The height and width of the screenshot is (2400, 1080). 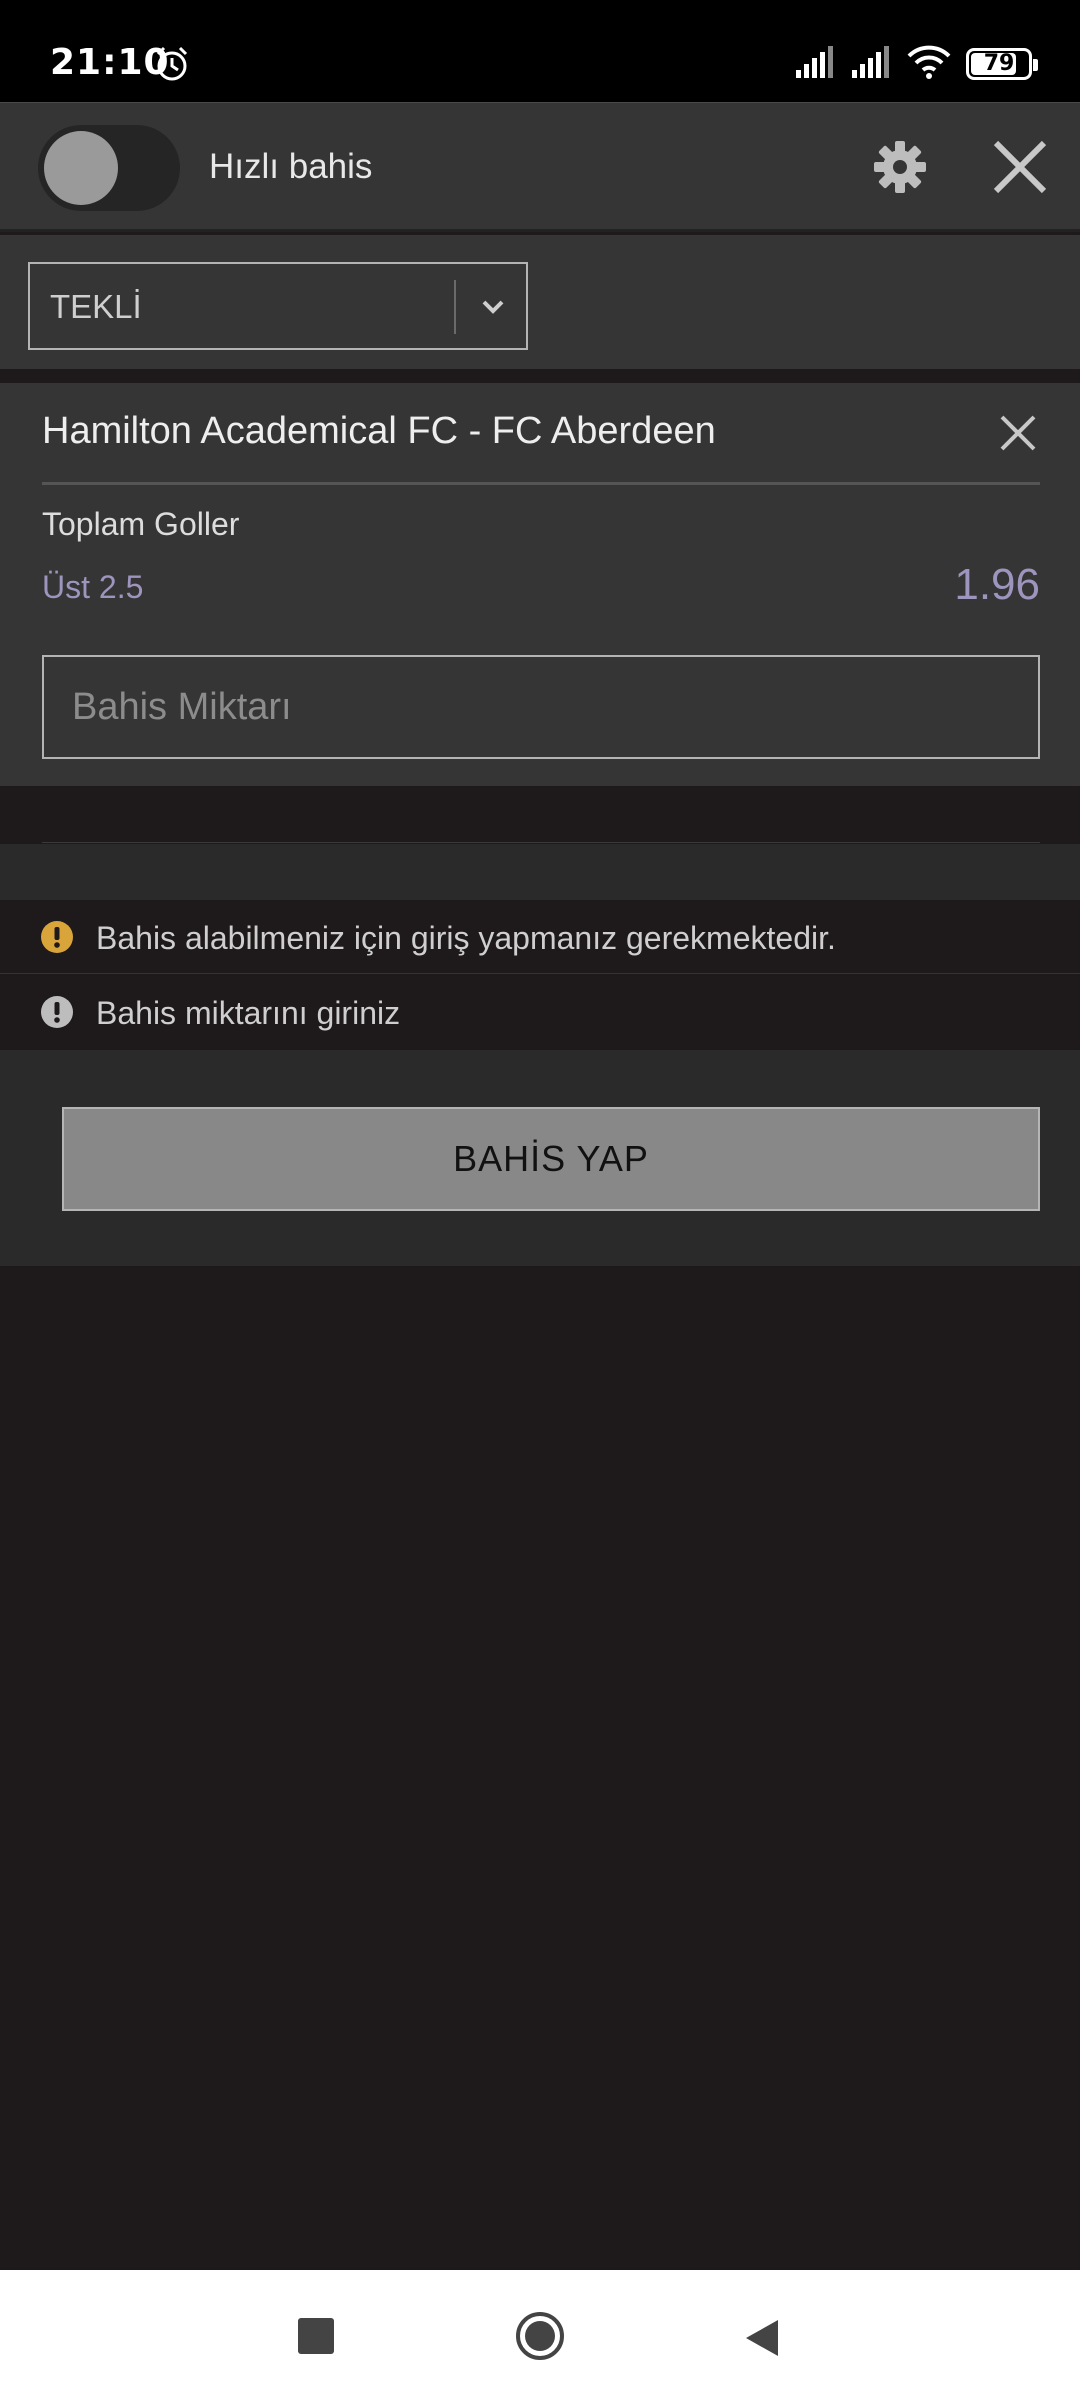 I want to click on signal-icon, so click(x=817, y=64).